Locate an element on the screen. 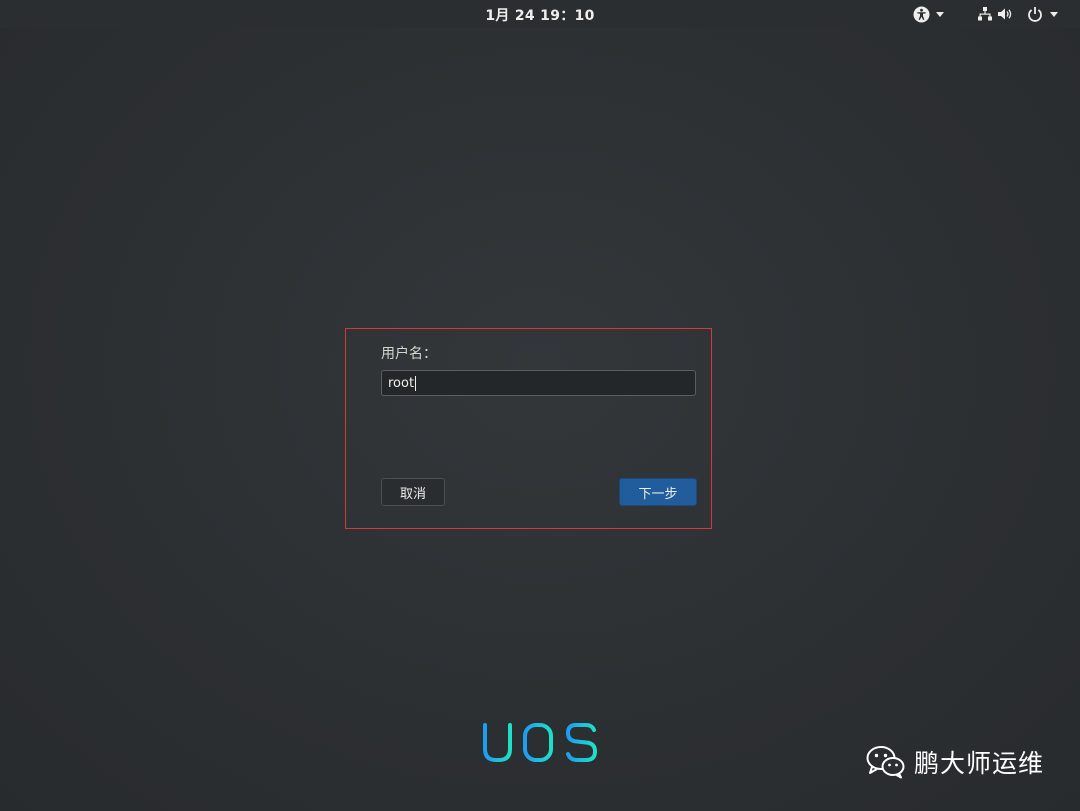 The image size is (1080, 811). username-value: root is located at coordinates (401, 383).